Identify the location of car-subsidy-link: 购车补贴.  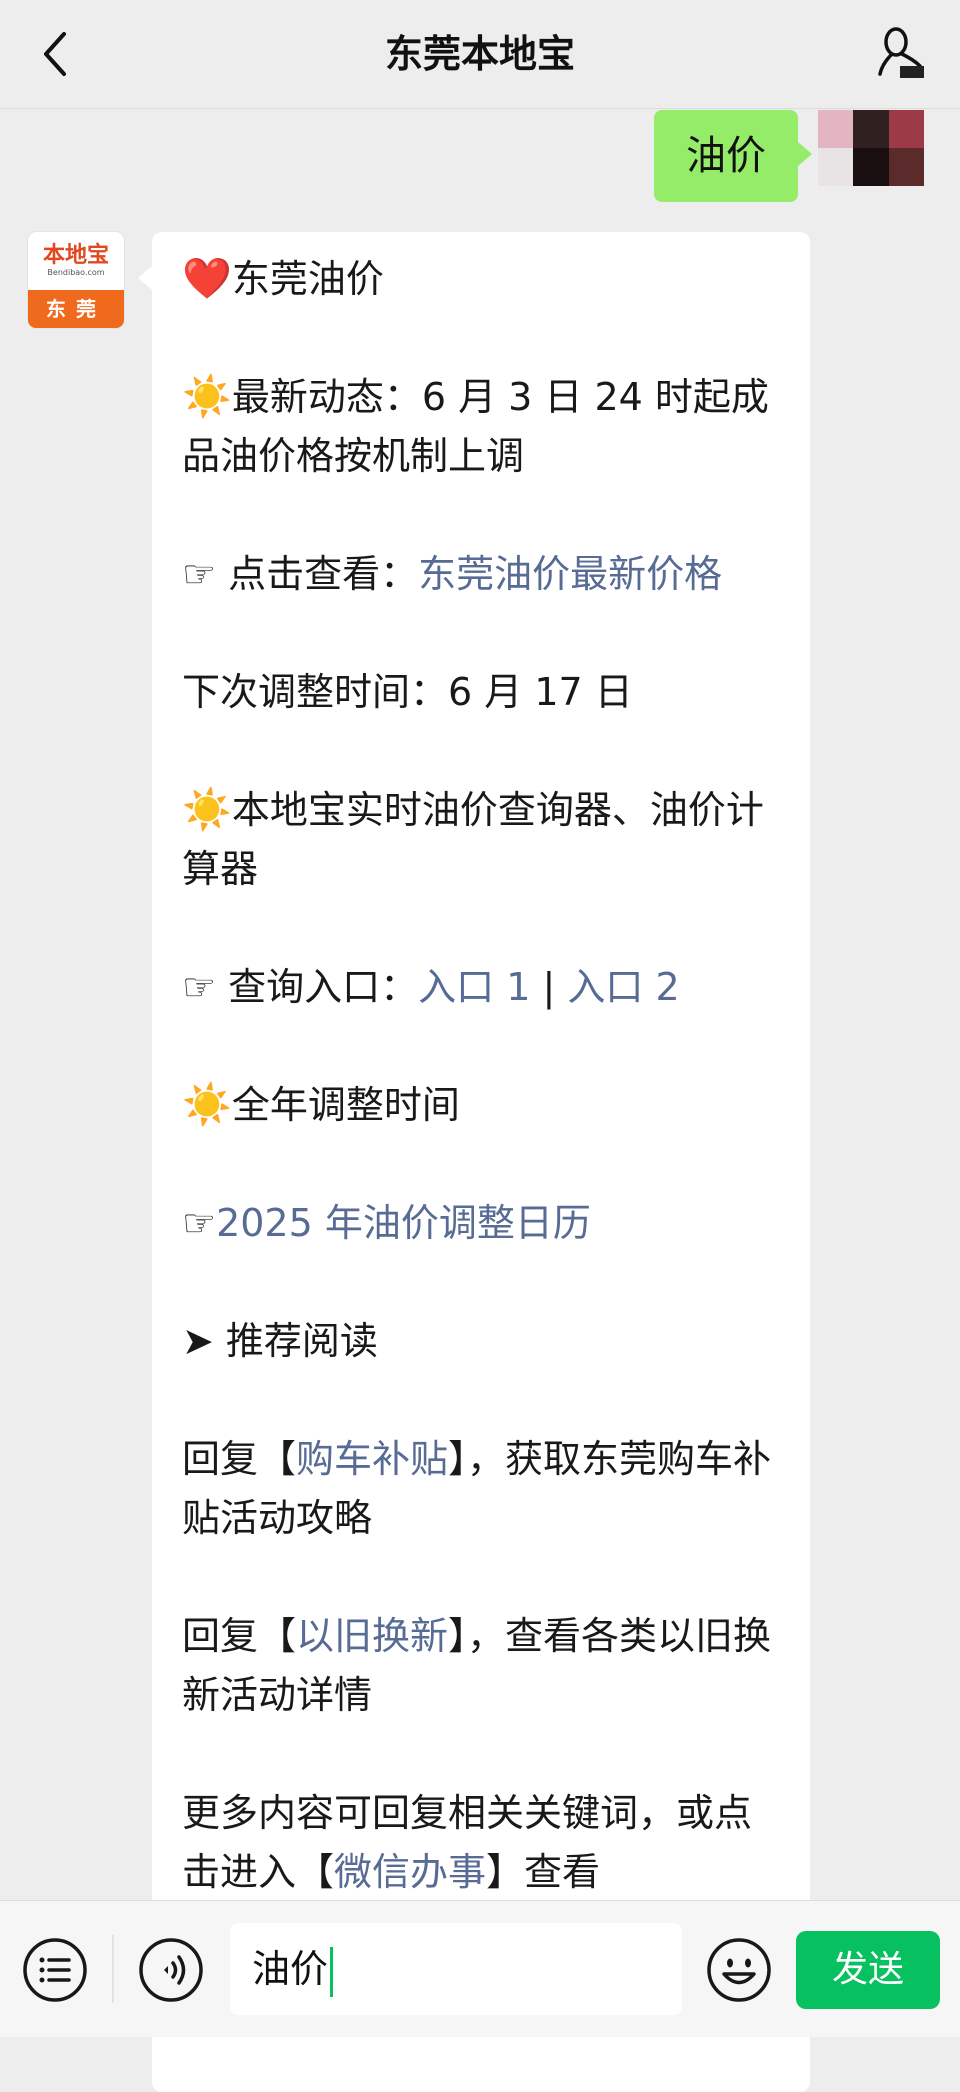
(372, 1459).